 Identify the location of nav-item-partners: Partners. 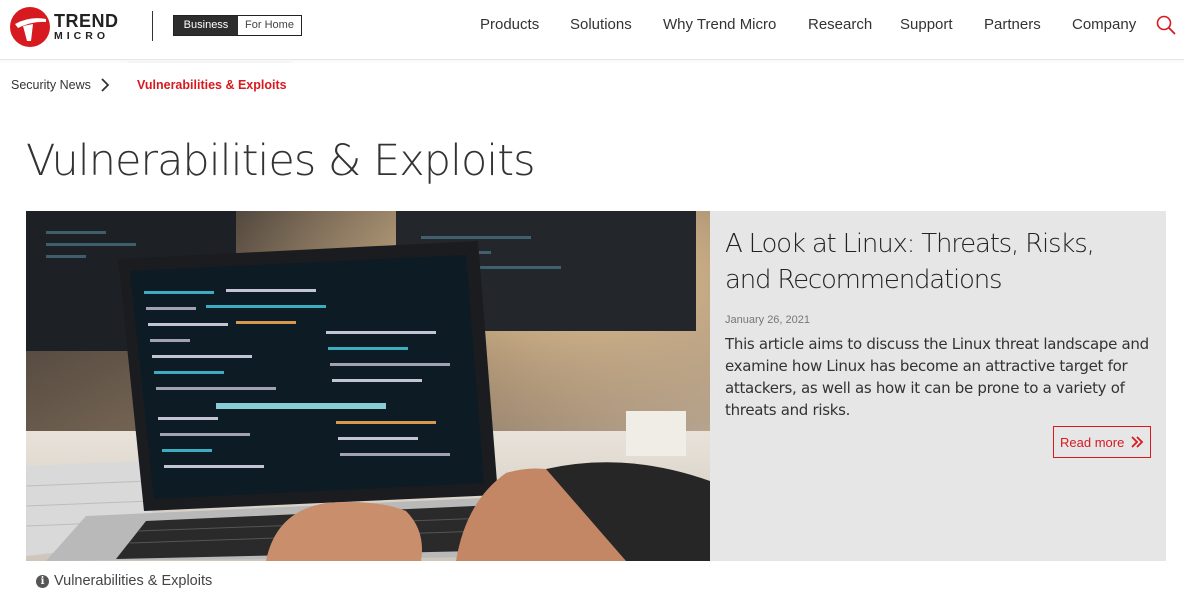
(1012, 24).